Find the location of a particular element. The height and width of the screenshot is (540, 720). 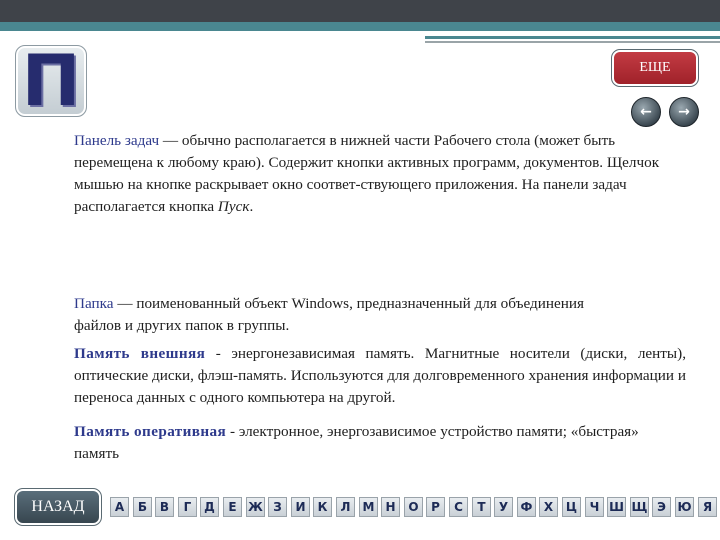

letter-button-11: М is located at coordinates (368, 507).